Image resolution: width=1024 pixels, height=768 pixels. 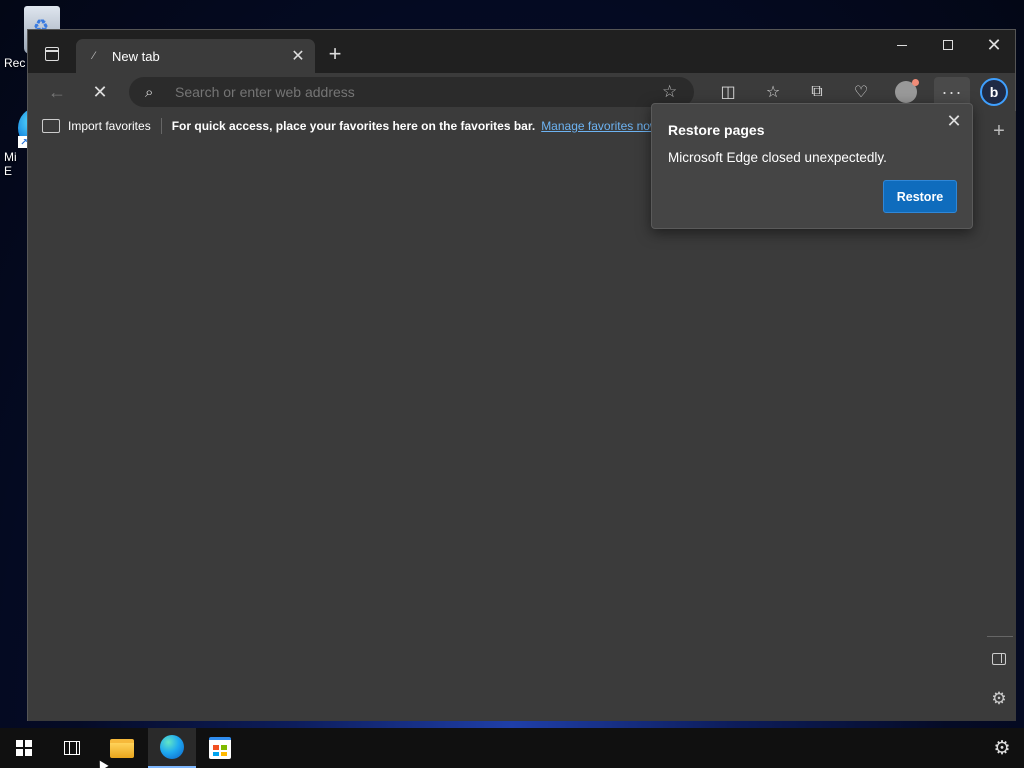 I want to click on taskbar: ⚙, so click(x=512, y=748).